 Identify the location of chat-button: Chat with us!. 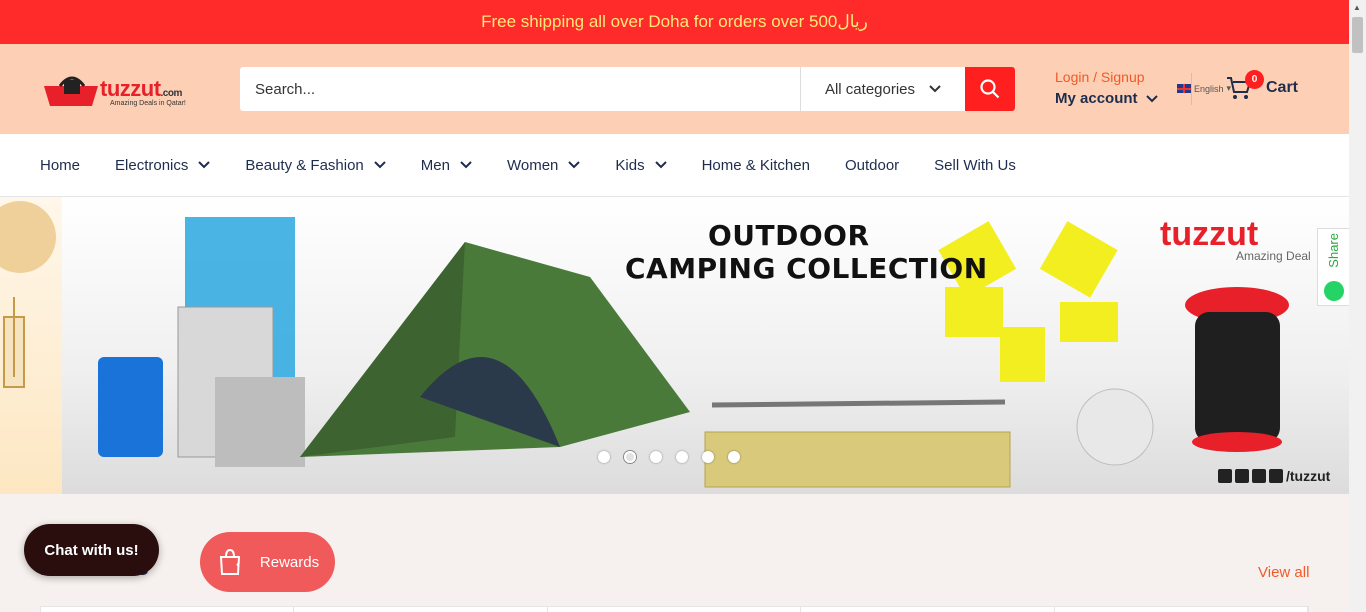
(91, 550).